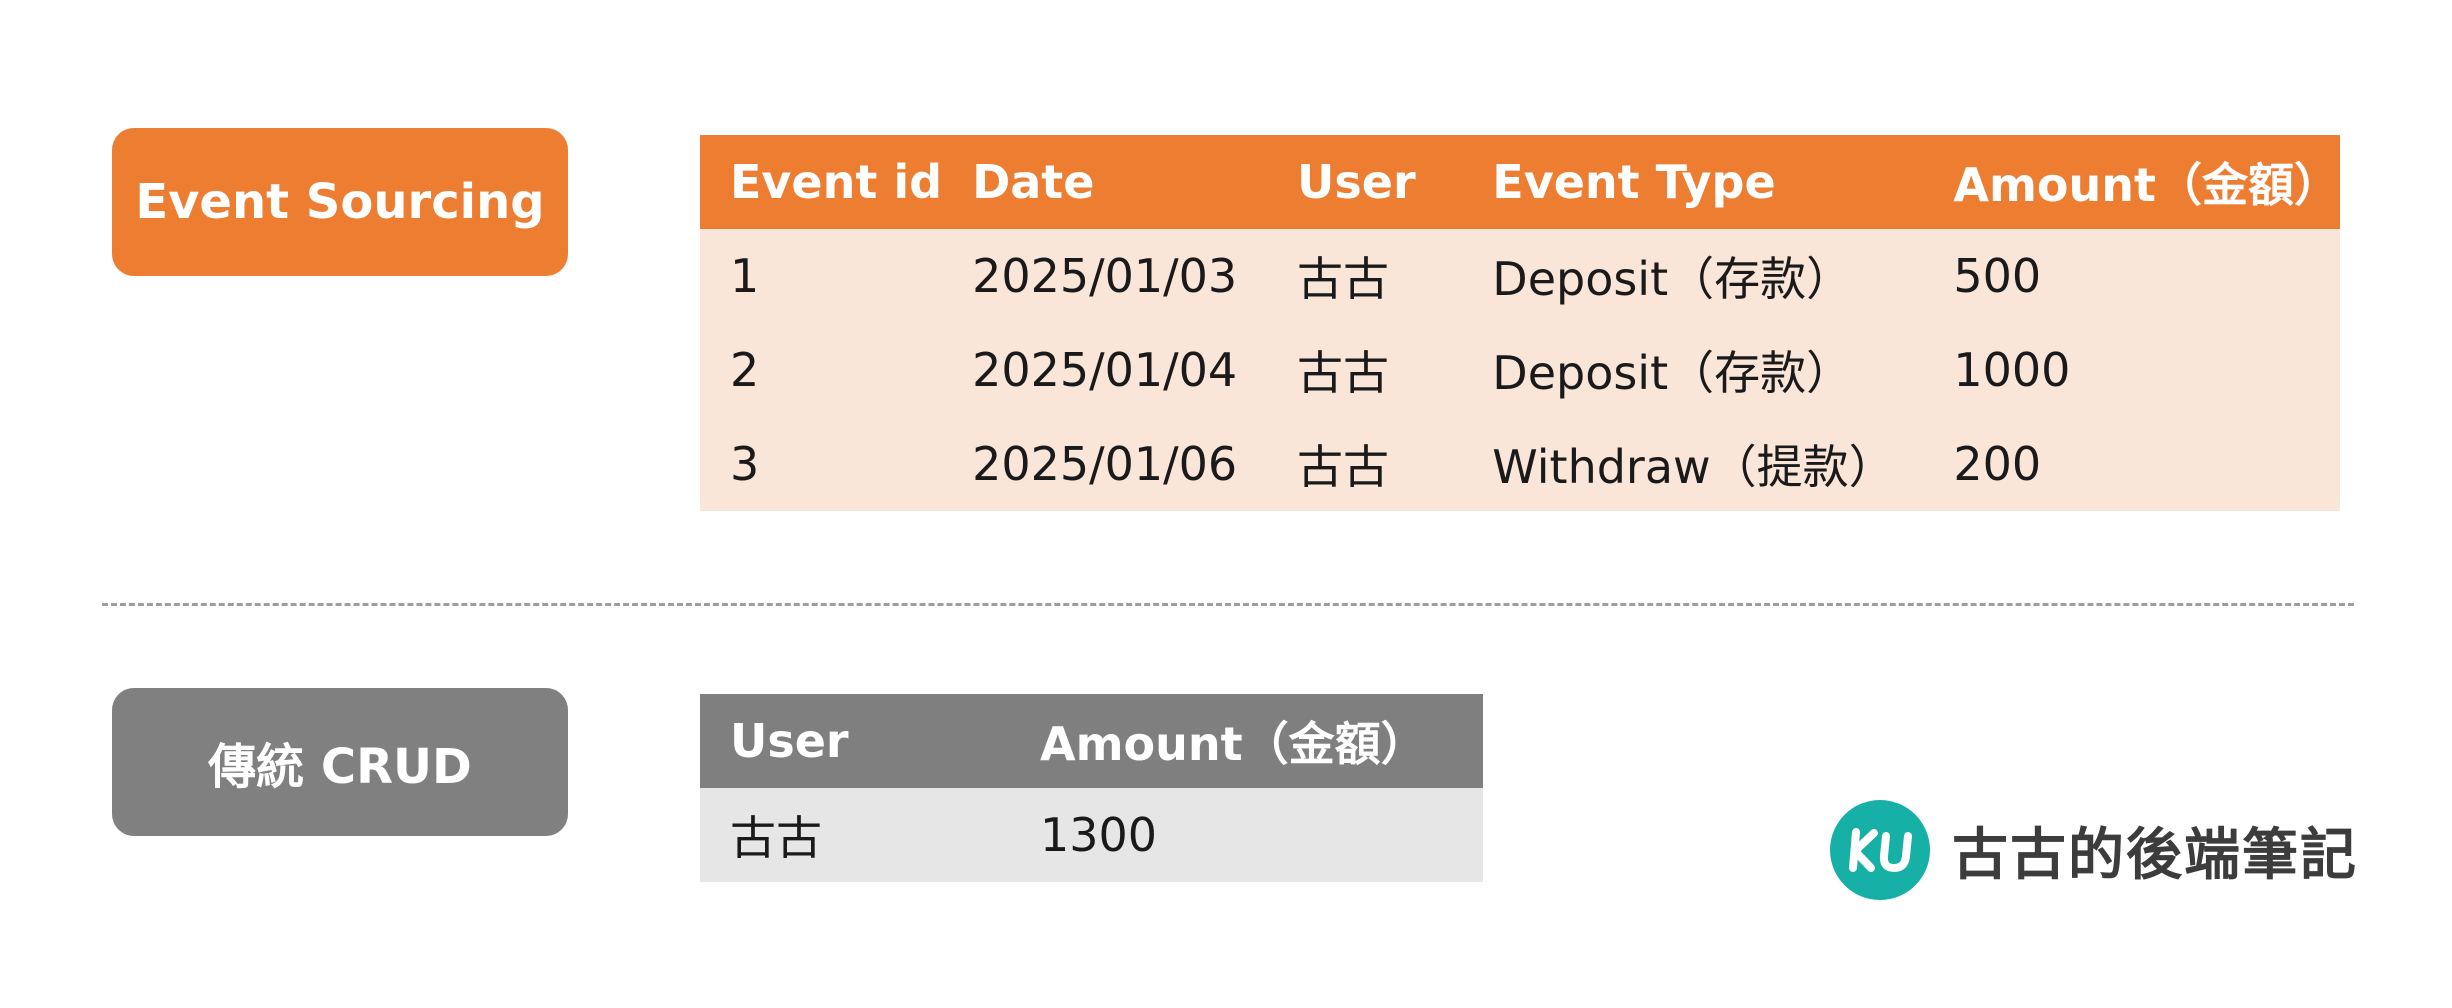 The width and height of the screenshot is (2452, 1008). Describe the element at coordinates (1634, 182) in the screenshot. I see `header-event-type: Event Type` at that location.